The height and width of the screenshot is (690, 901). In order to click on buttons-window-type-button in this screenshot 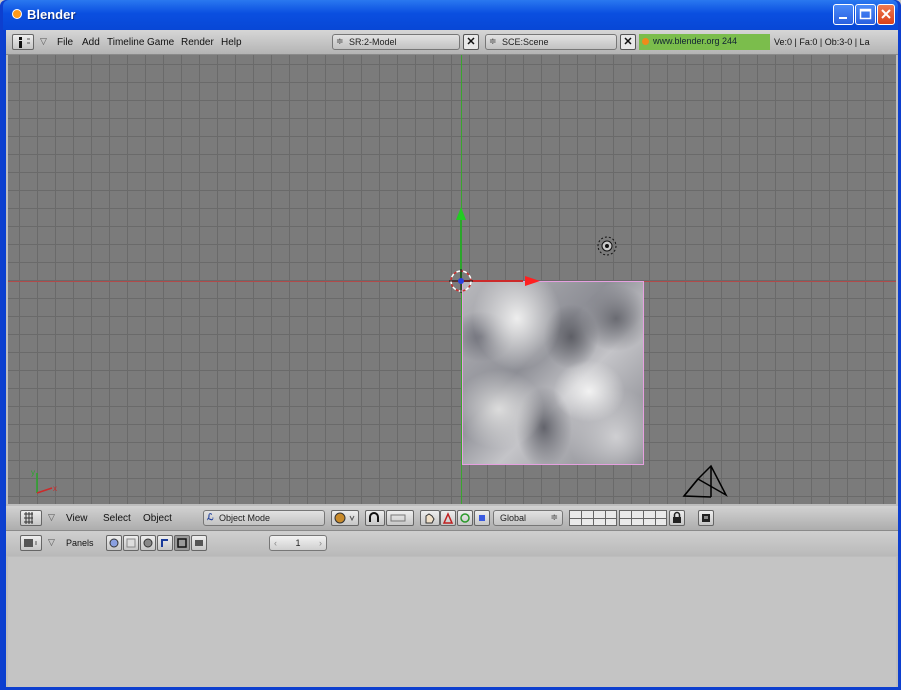, I will do `click(31, 543)`.